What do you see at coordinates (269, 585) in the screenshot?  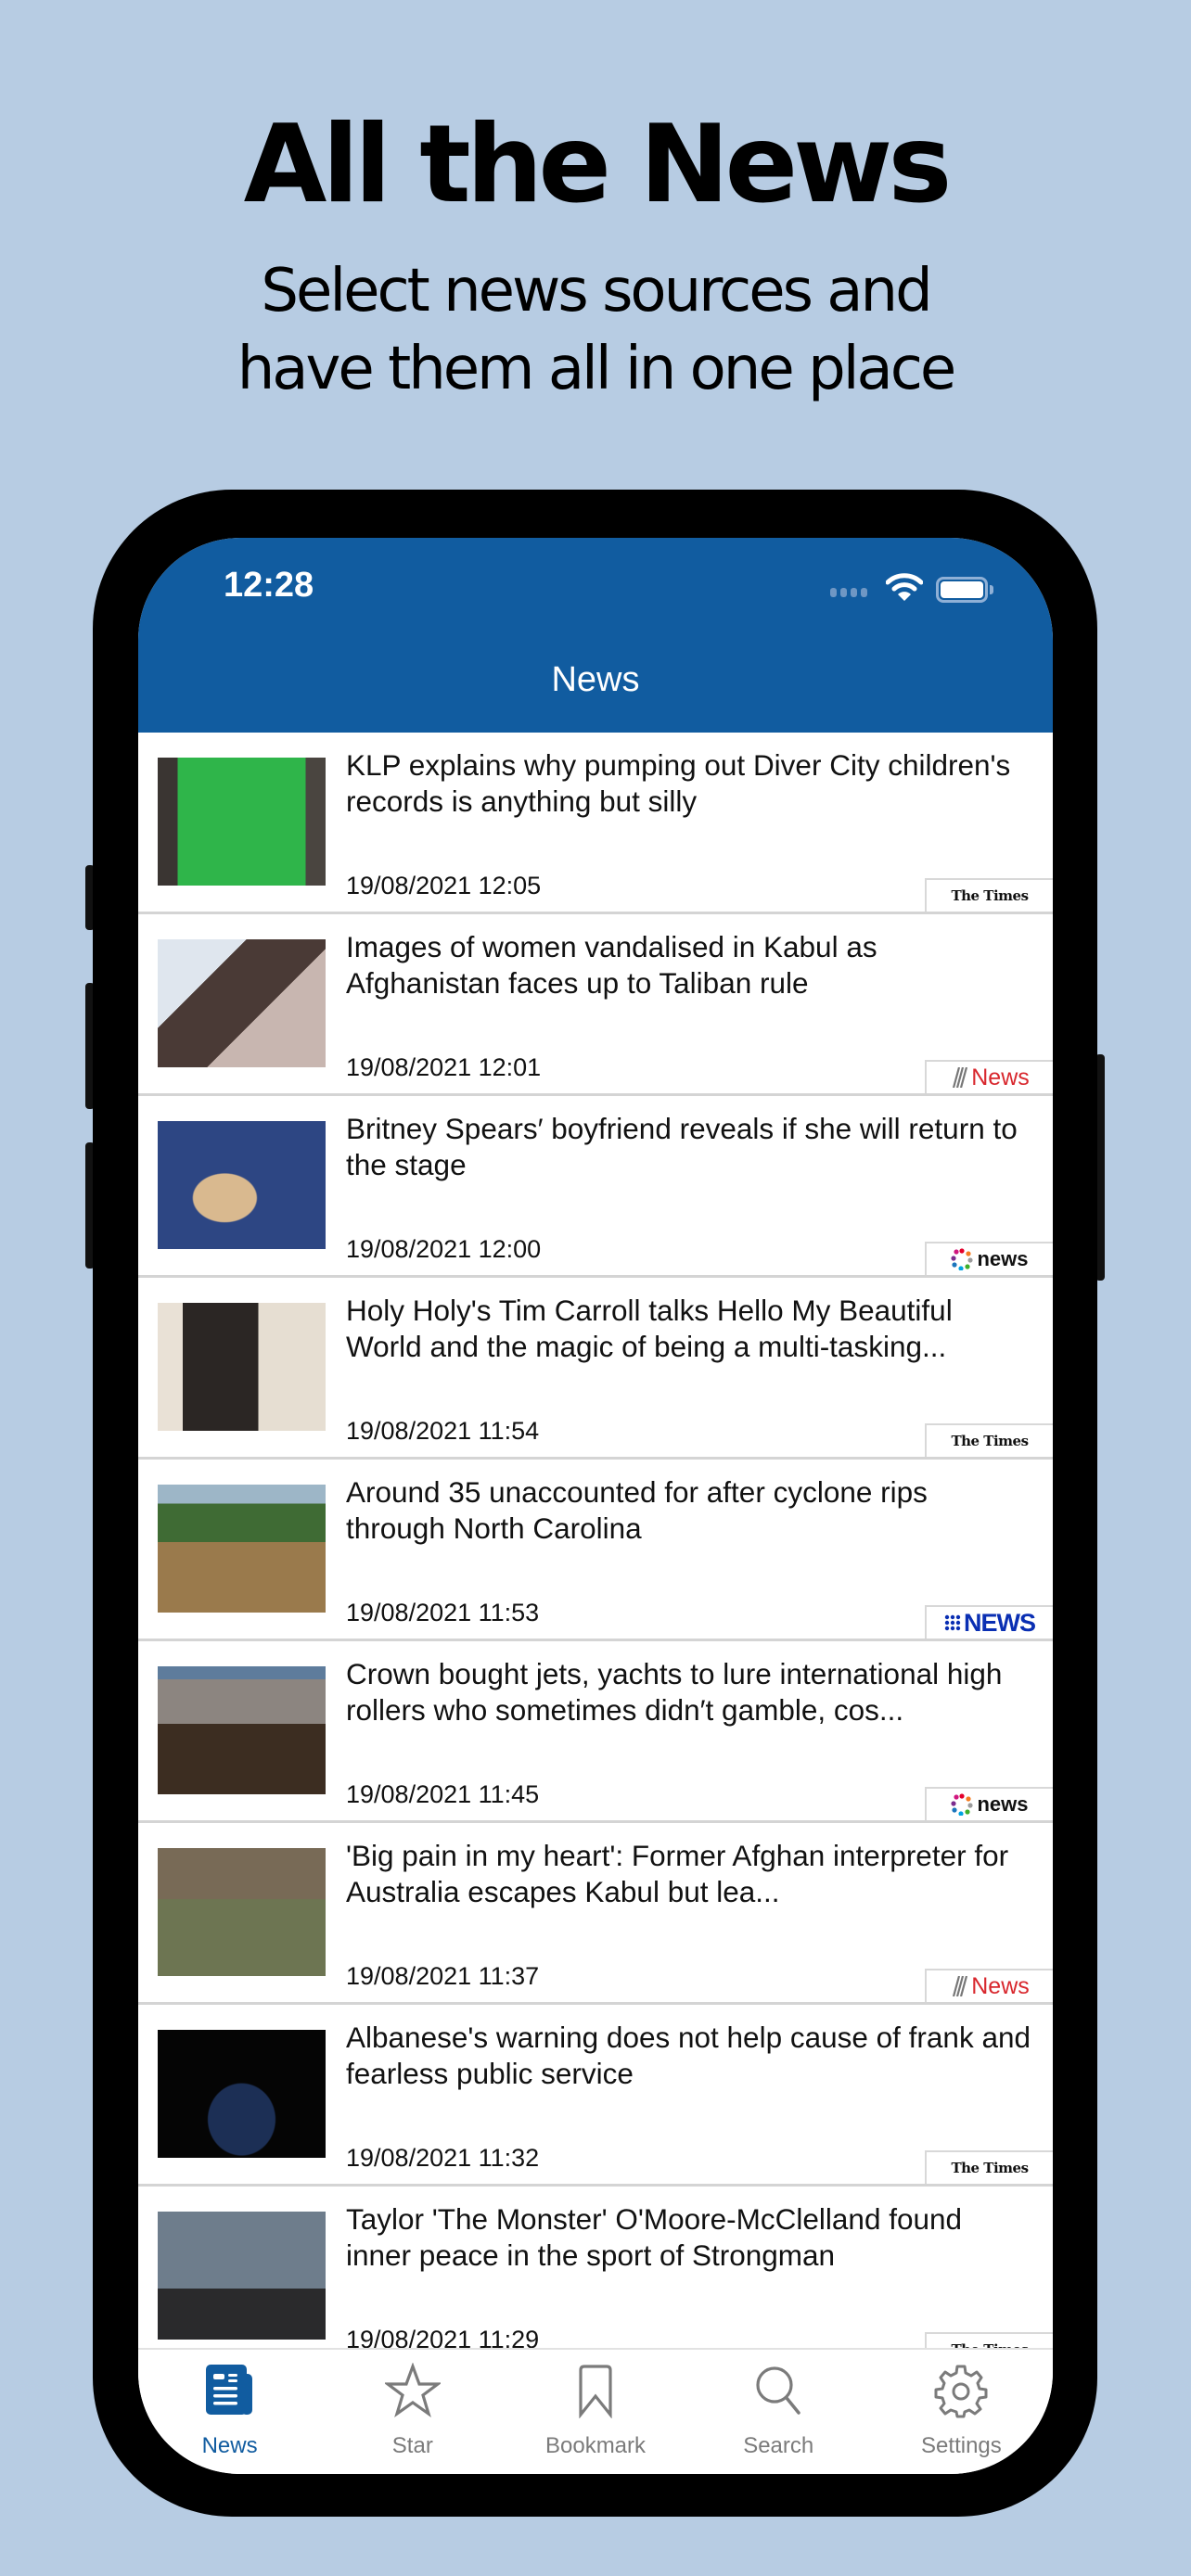 I see `status-time: 12:28` at bounding box center [269, 585].